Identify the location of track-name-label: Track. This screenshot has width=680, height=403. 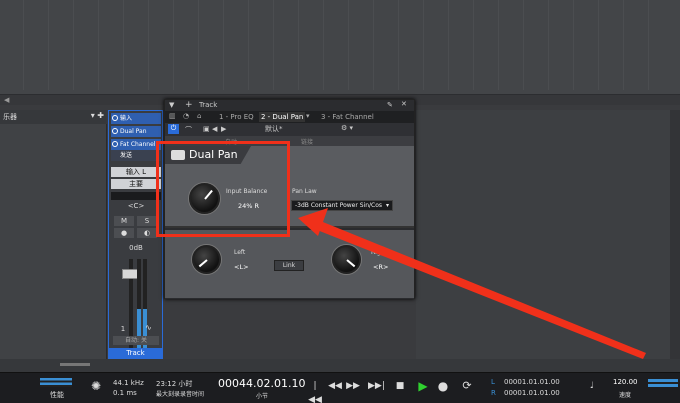
(135, 353).